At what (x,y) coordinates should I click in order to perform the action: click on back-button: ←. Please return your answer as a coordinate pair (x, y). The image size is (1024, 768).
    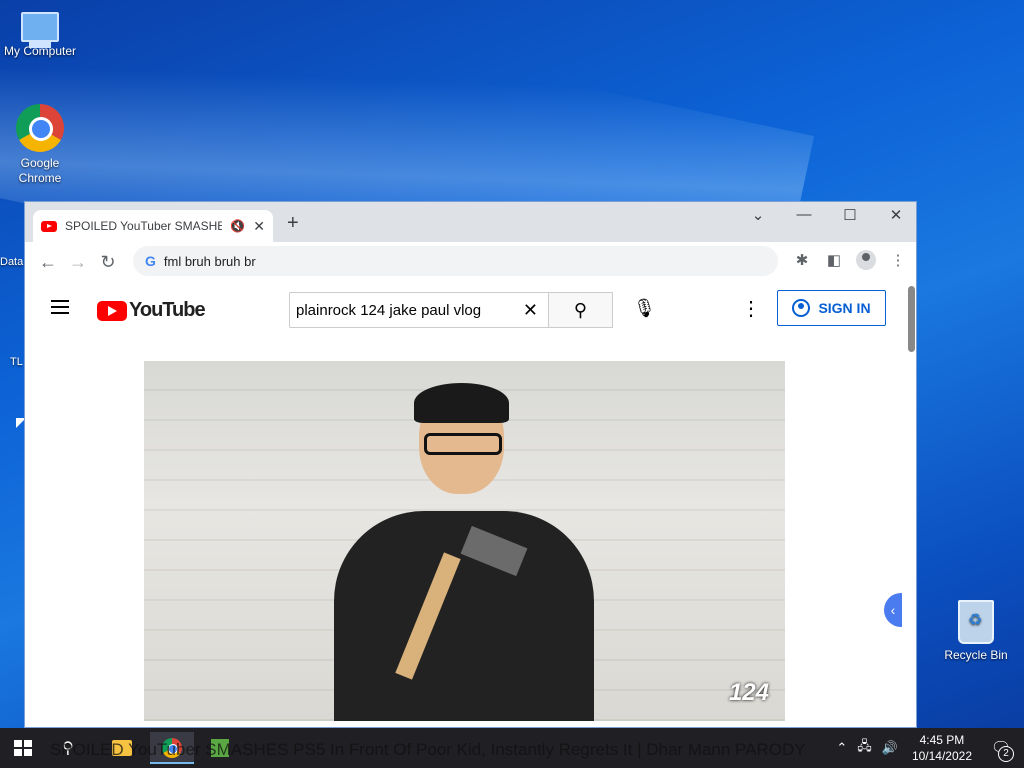
    Looking at the image, I should click on (48, 262).